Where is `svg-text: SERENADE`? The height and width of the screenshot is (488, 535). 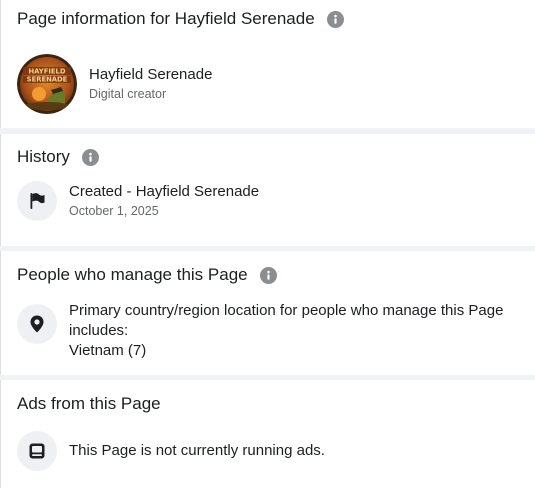 svg-text: SERENADE is located at coordinates (47, 80).